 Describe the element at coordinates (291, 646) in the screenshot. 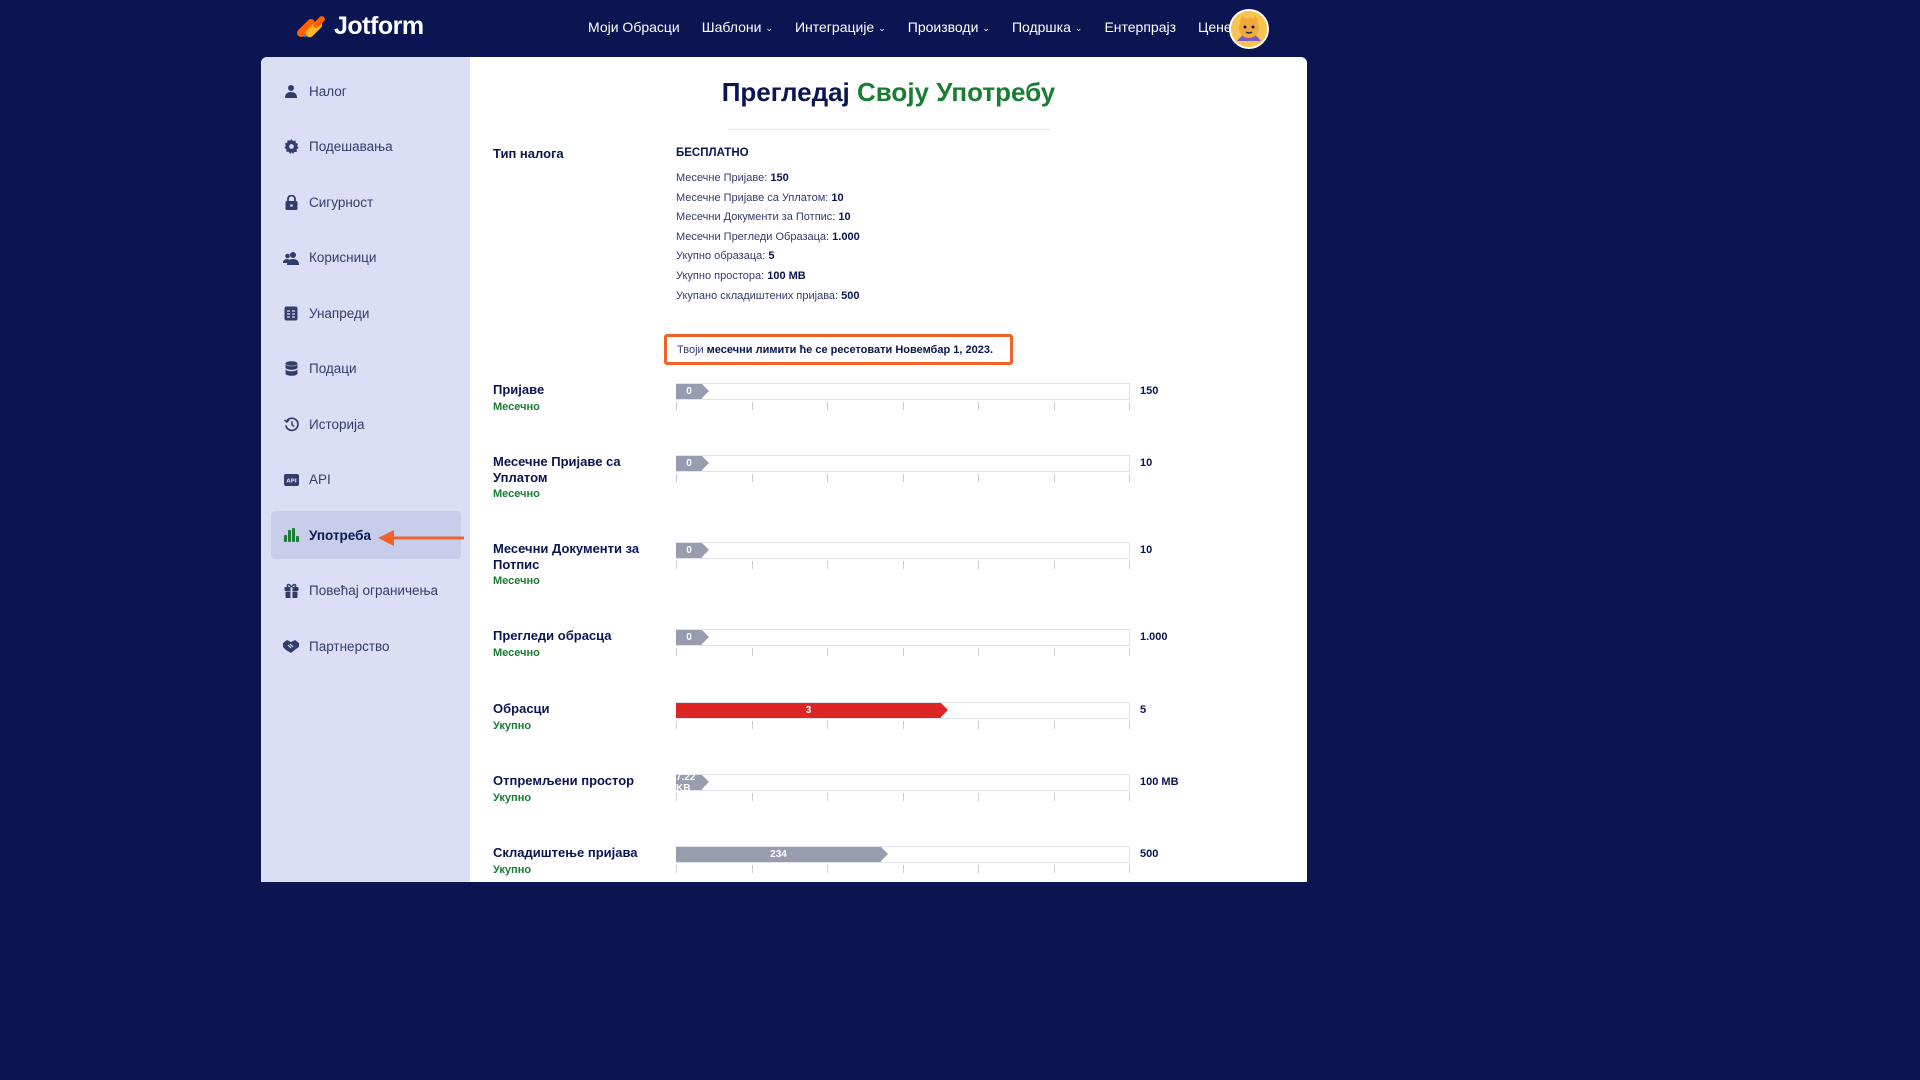

I see `handshake-icon` at that location.